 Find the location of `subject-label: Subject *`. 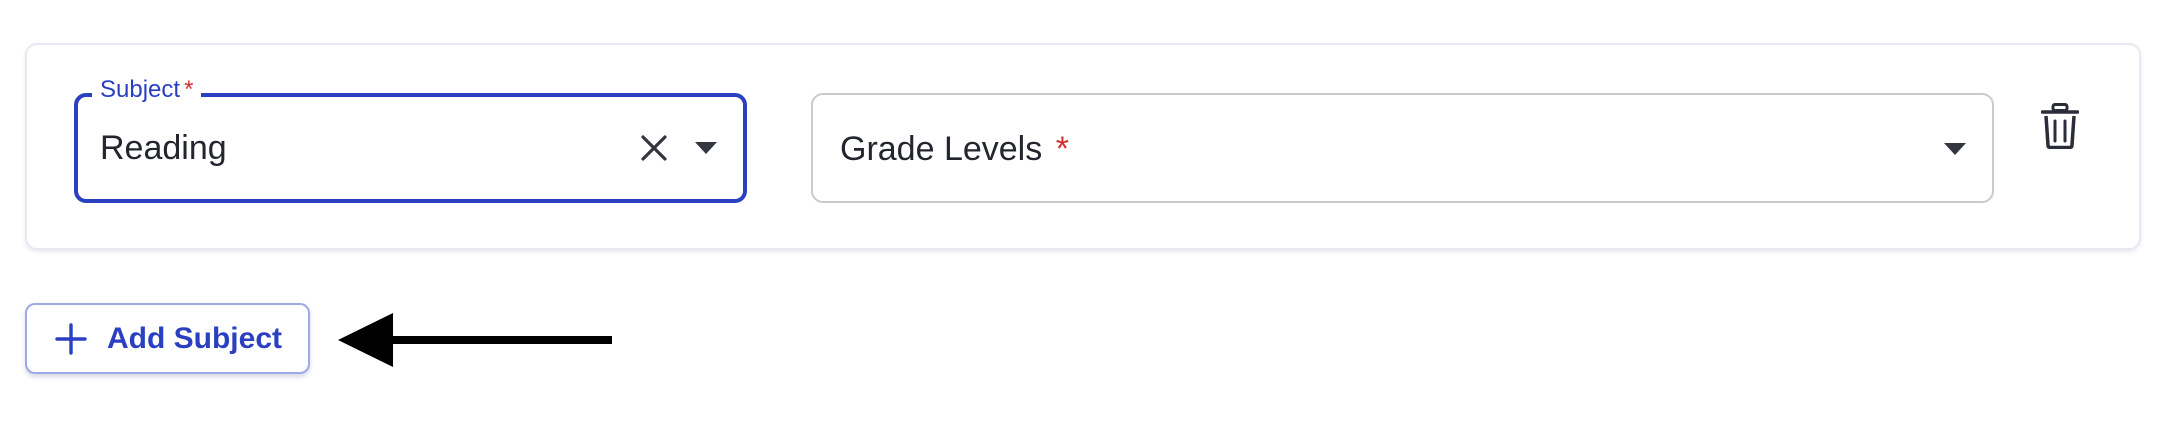

subject-label: Subject * is located at coordinates (147, 90).